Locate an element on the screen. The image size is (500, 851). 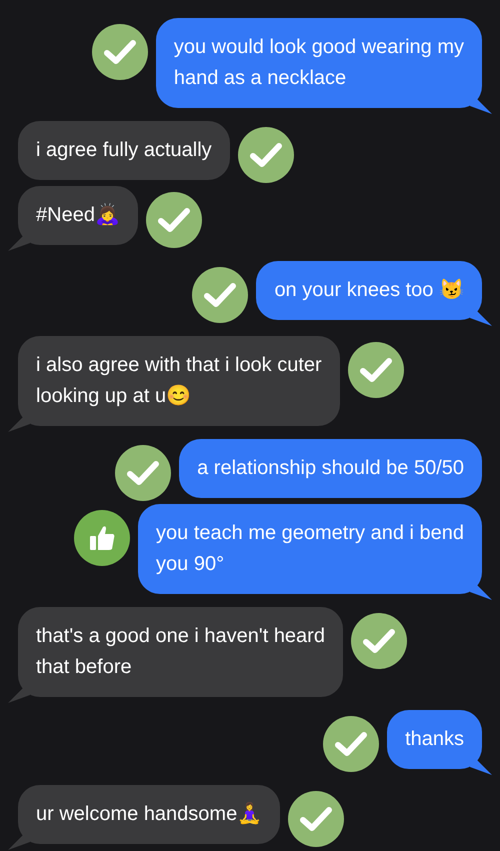
message-bubble: on your knees too 😼 is located at coordinates (369, 290).